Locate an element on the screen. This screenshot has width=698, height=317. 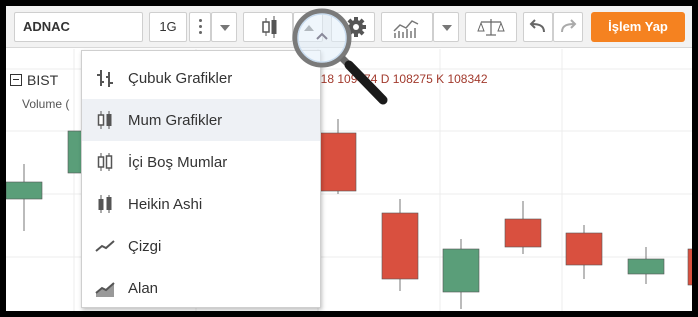
menu-item-label: Mum Grafikler is located at coordinates (175, 120).